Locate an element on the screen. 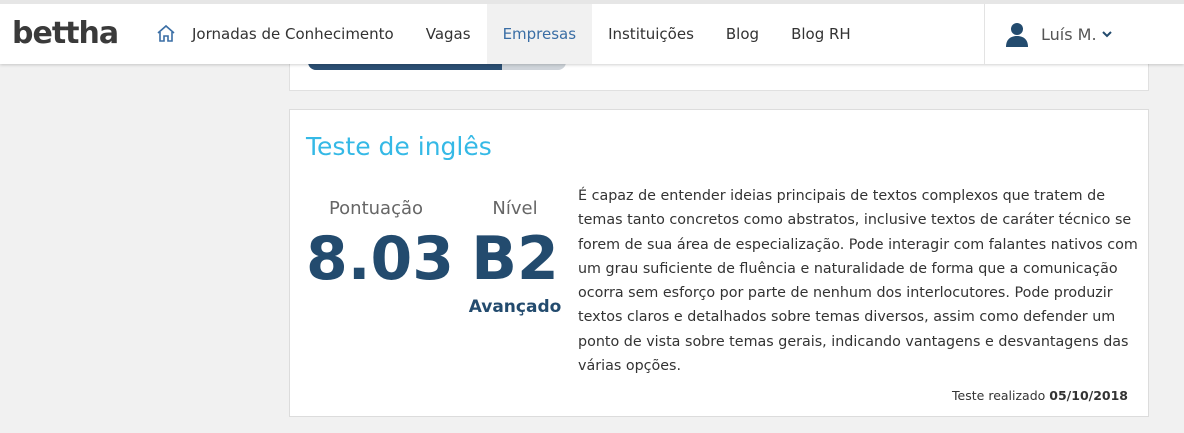 The image size is (1184, 433). level-block: Nível B2 Avançado is located at coordinates (515, 257).